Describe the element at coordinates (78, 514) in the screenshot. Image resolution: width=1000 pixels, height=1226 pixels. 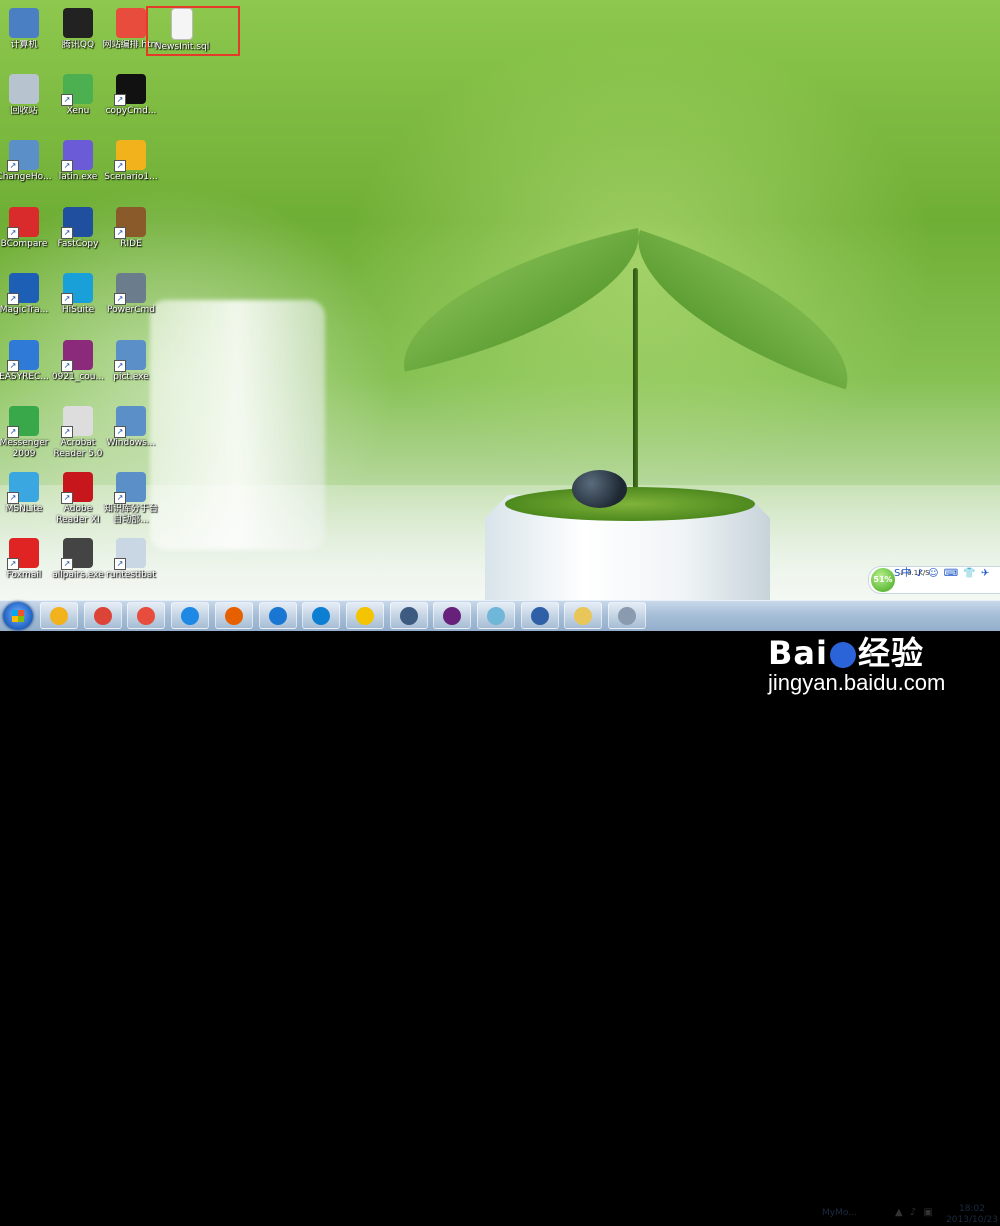
I see `desktop-icon-label: Adobe Reader XI` at that location.